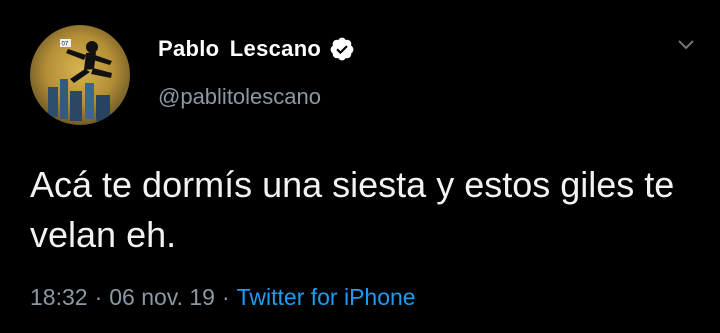 The image size is (720, 333). I want to click on tweet-meta: 18:32 · 06 nov. 19 · Twitter for iPhone, so click(223, 297).